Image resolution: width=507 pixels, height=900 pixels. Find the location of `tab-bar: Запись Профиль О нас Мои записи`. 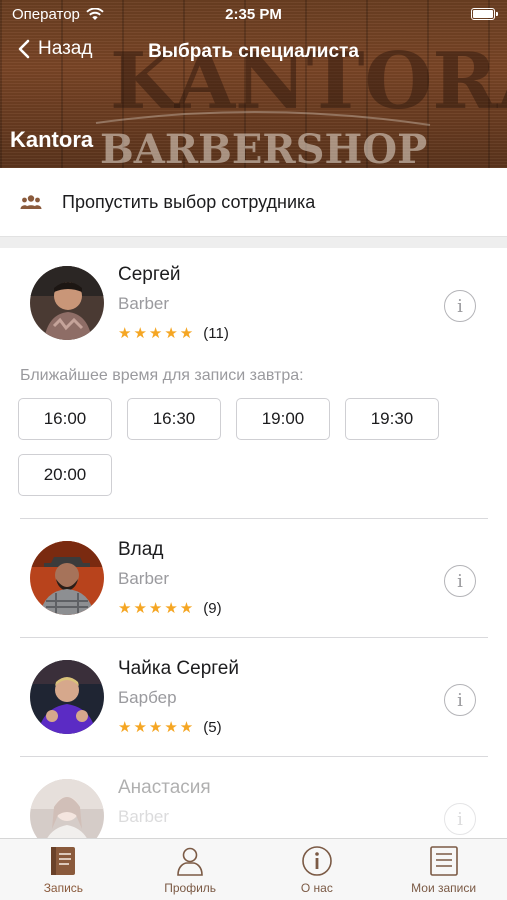

tab-bar: Запись Профиль О нас Мои записи is located at coordinates (253, 869).